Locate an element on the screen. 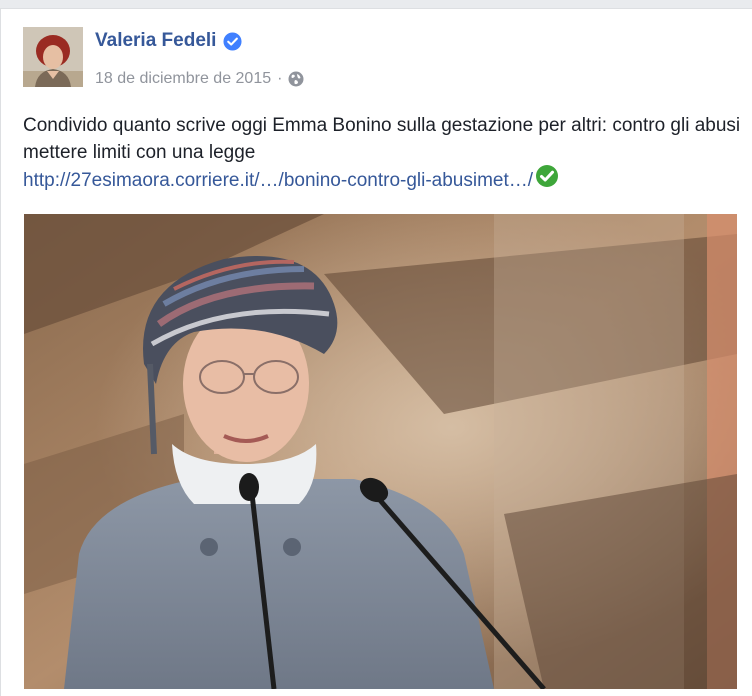 The height and width of the screenshot is (696, 752). post-date-link: 18 de diciembre de 2015 is located at coordinates (183, 79).